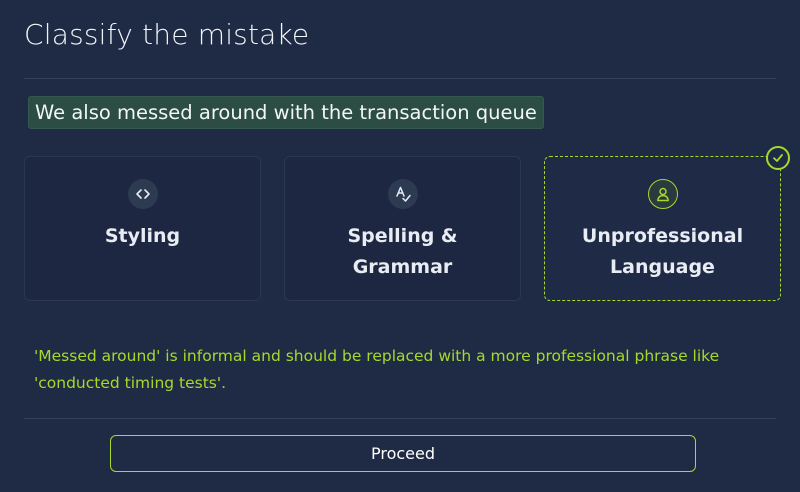 The height and width of the screenshot is (492, 800). What do you see at coordinates (167, 34) in the screenshot?
I see `page-title: Classify the mistake` at bounding box center [167, 34].